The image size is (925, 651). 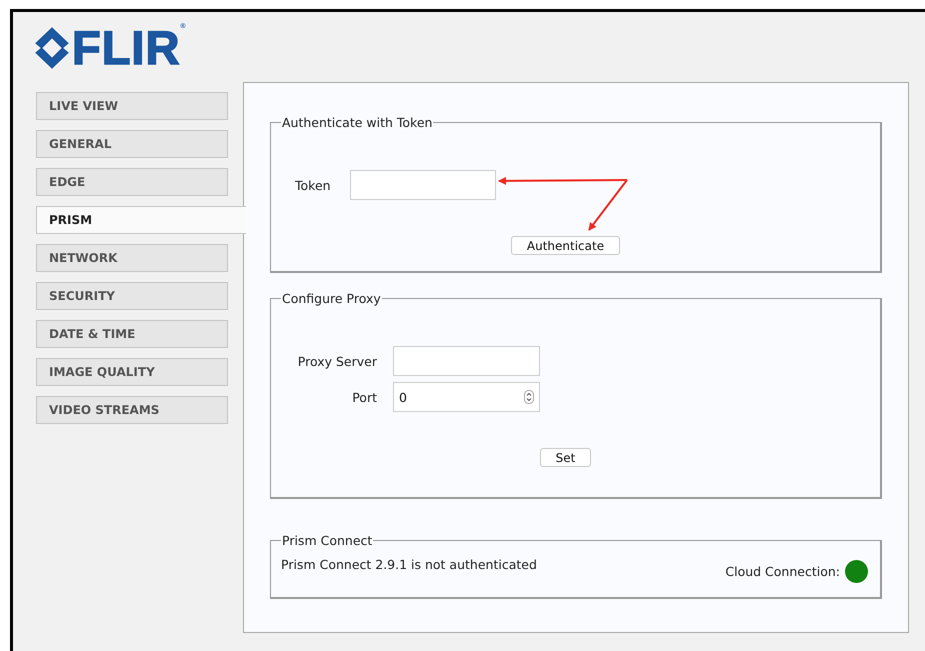 What do you see at coordinates (423, 185) in the screenshot?
I see `token-input` at bounding box center [423, 185].